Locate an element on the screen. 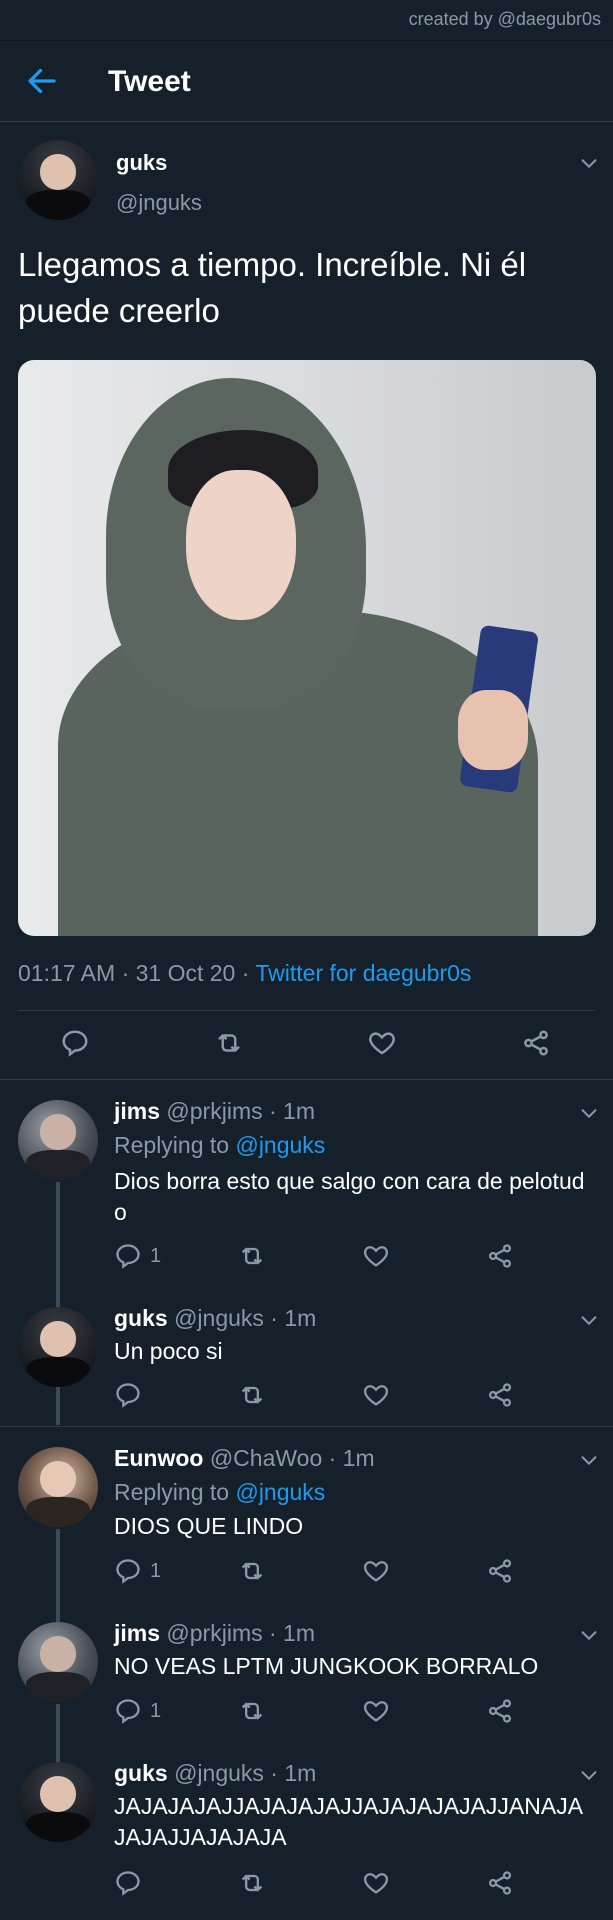 Image resolution: width=613 pixels, height=1920 pixels. author-handle-time: @ChaWoo · 1m is located at coordinates (289, 1458).